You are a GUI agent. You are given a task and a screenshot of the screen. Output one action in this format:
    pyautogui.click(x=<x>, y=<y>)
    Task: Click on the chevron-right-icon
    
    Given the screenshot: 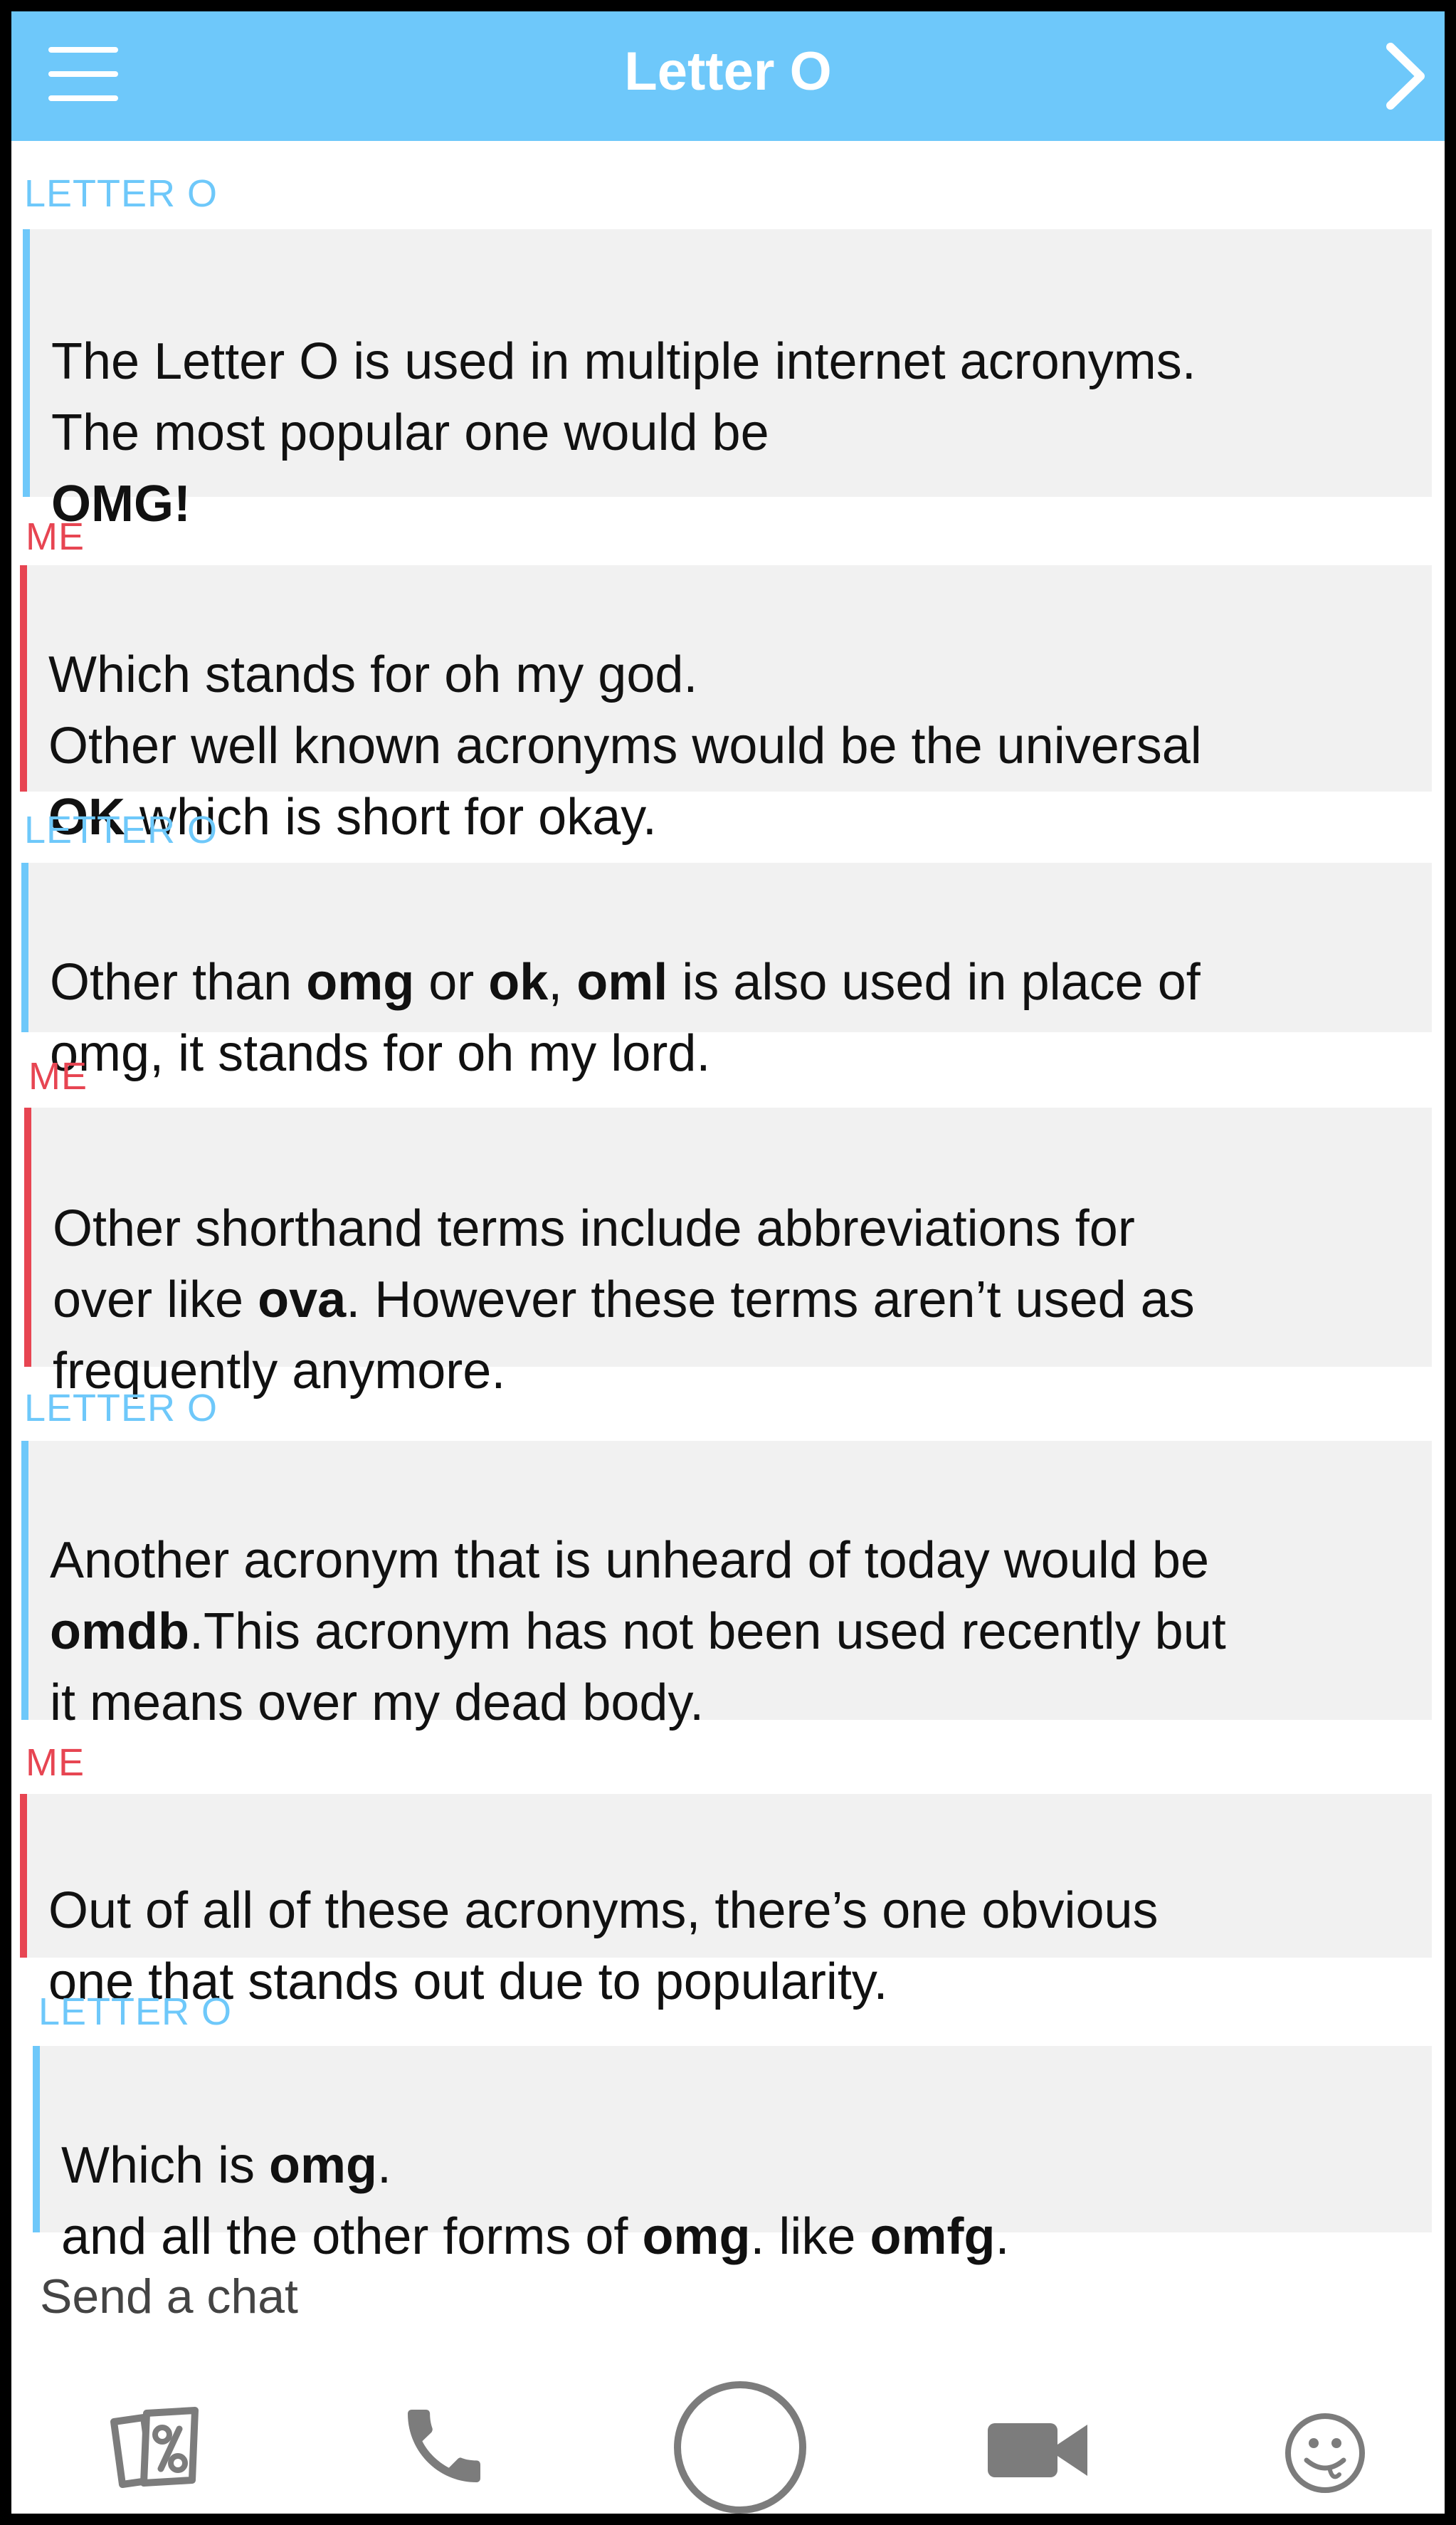 What is the action you would take?
    pyautogui.click(x=1405, y=76)
    